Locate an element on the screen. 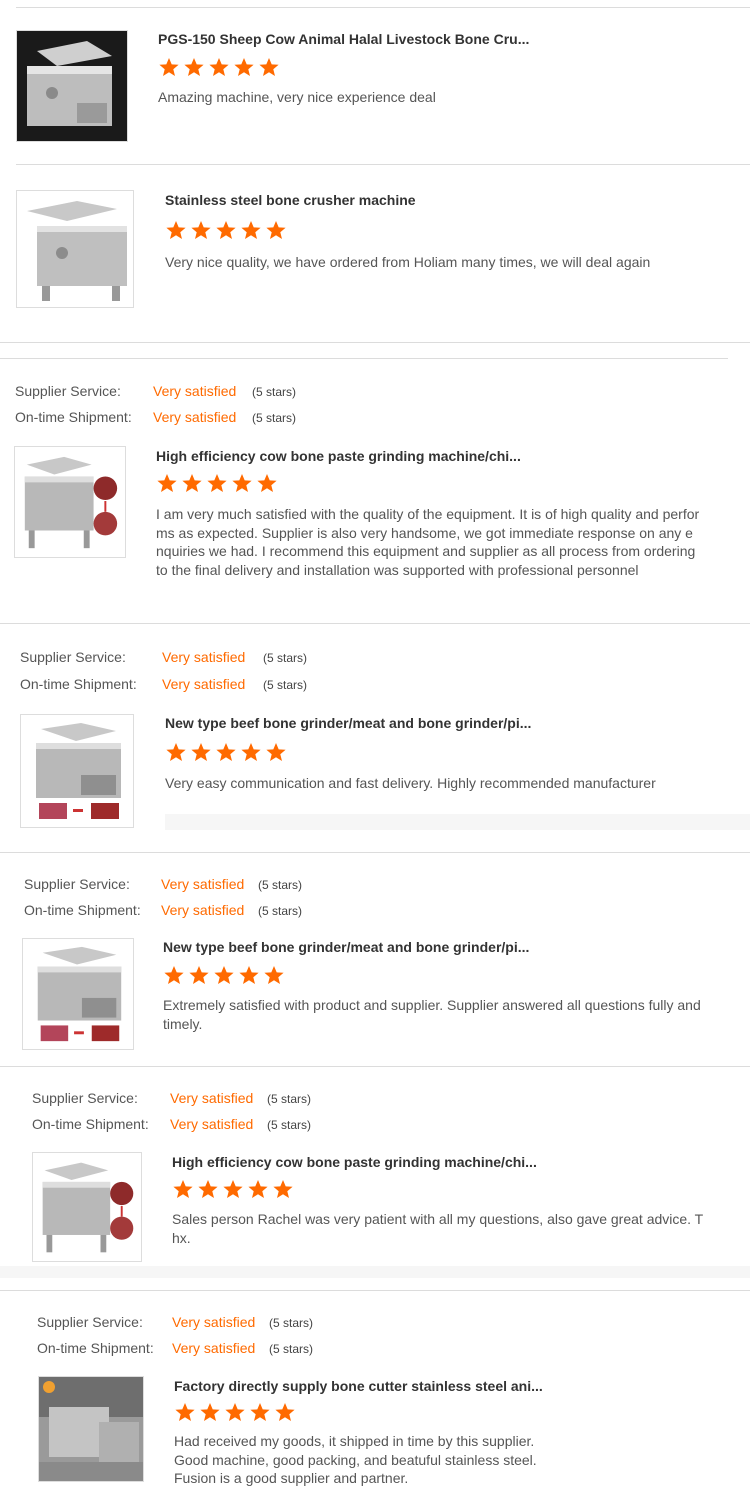  factory-machine-photo-icon is located at coordinates (91, 1429).